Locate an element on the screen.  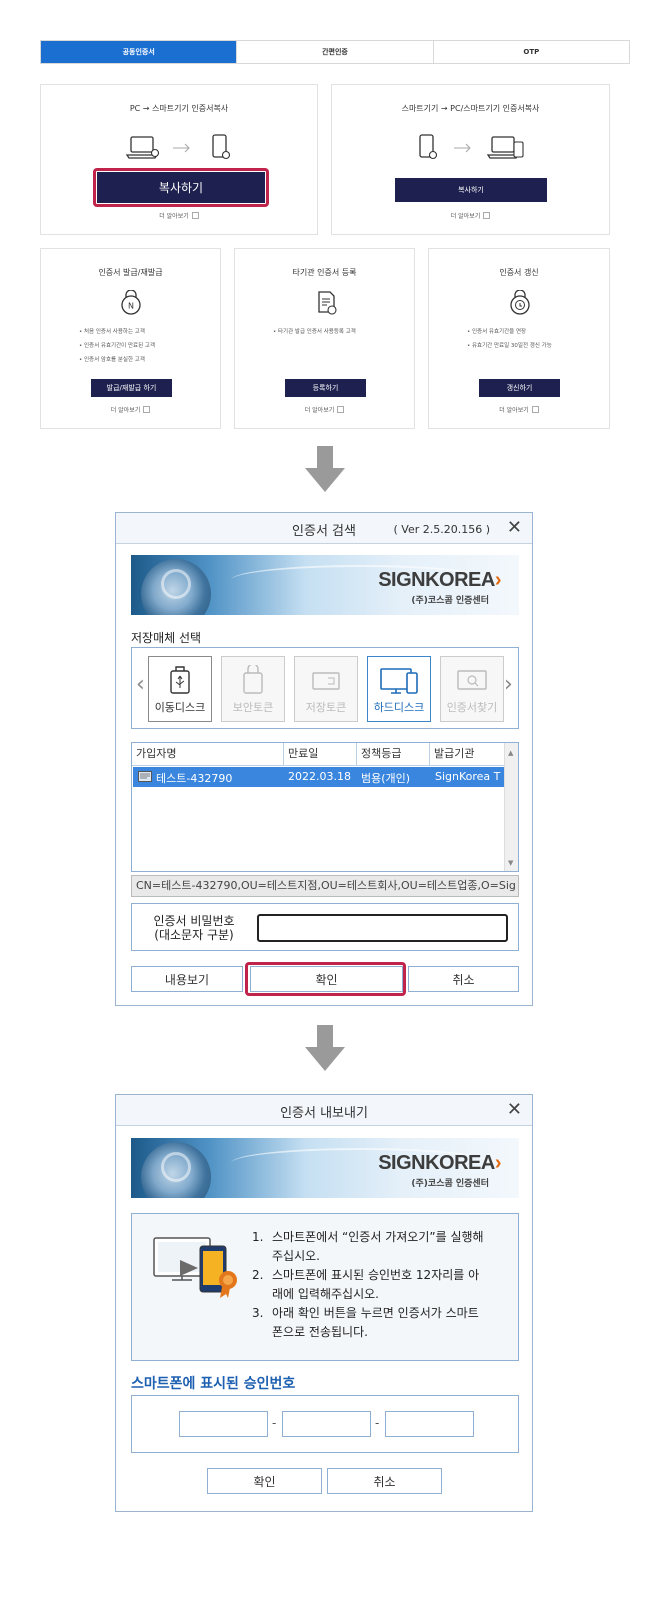
media-selector: ‹ 이동디스크 보안토큰 저장토큰 하드디스크 인증서찾기 › is located at coordinates (325, 688).